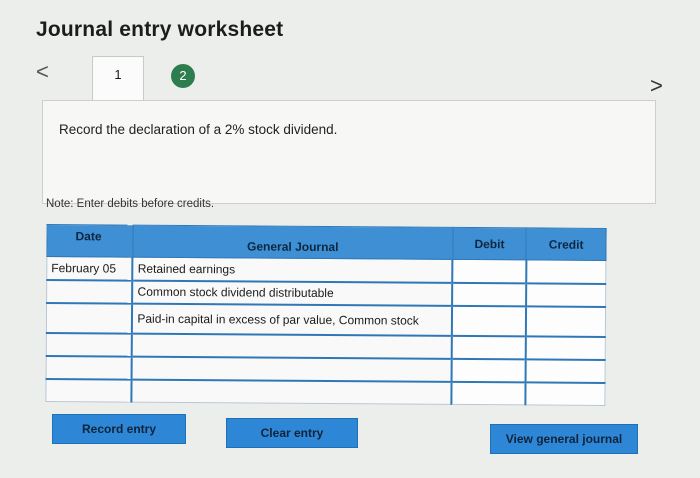 This screenshot has width=700, height=478. Describe the element at coordinates (566, 244) in the screenshot. I see `header-credit: Credit` at that location.